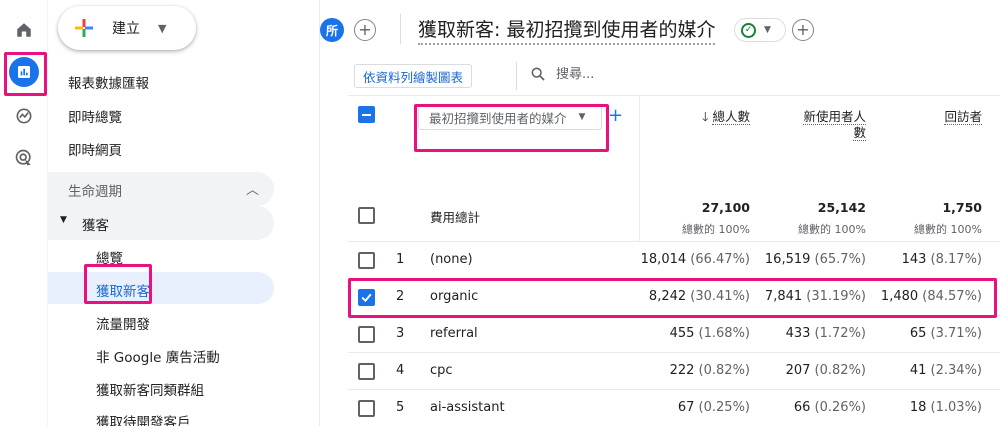 The image size is (1000, 426). What do you see at coordinates (840, 407) in the screenshot?
I see `percent: (0.26%)` at bounding box center [840, 407].